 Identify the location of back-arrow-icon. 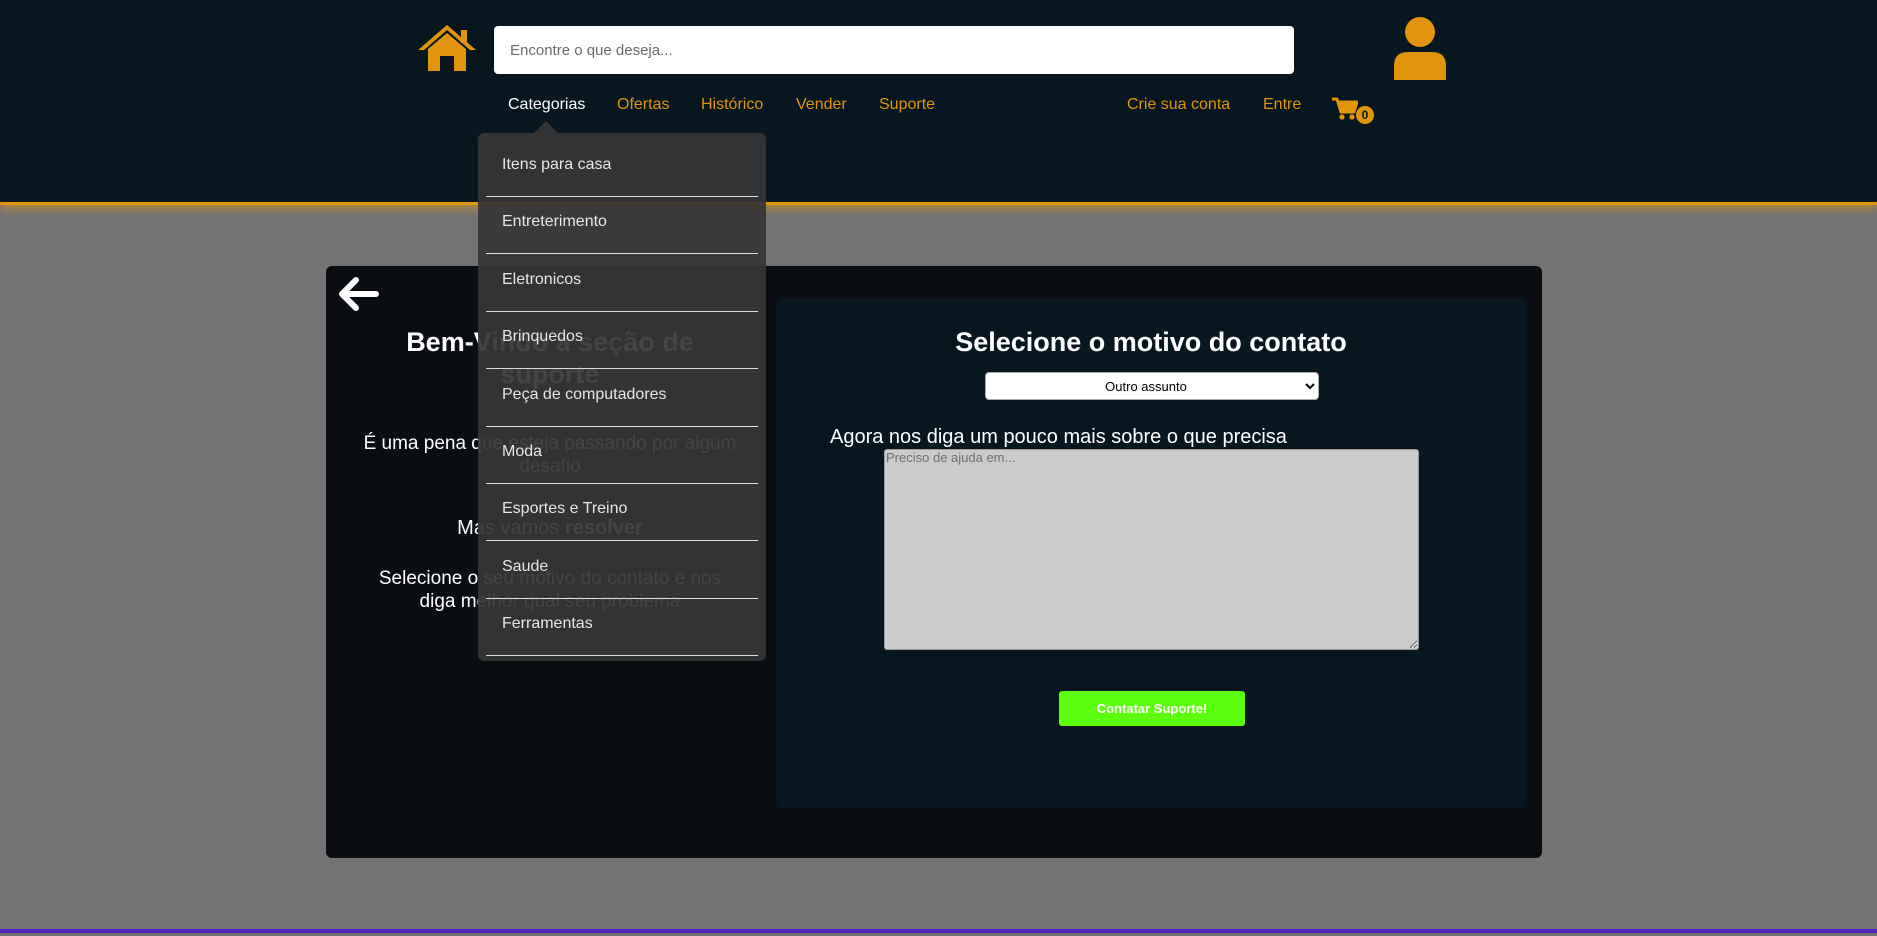
(358, 294).